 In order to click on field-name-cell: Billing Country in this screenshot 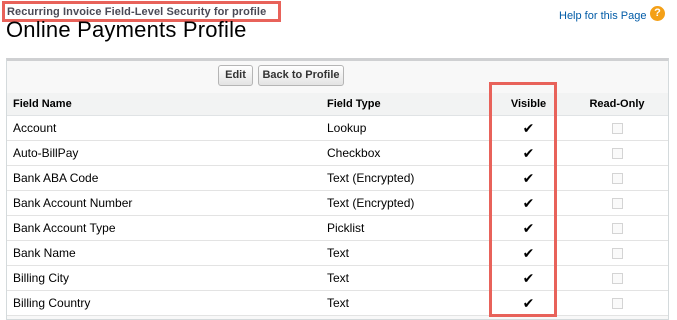, I will do `click(164, 303)`.